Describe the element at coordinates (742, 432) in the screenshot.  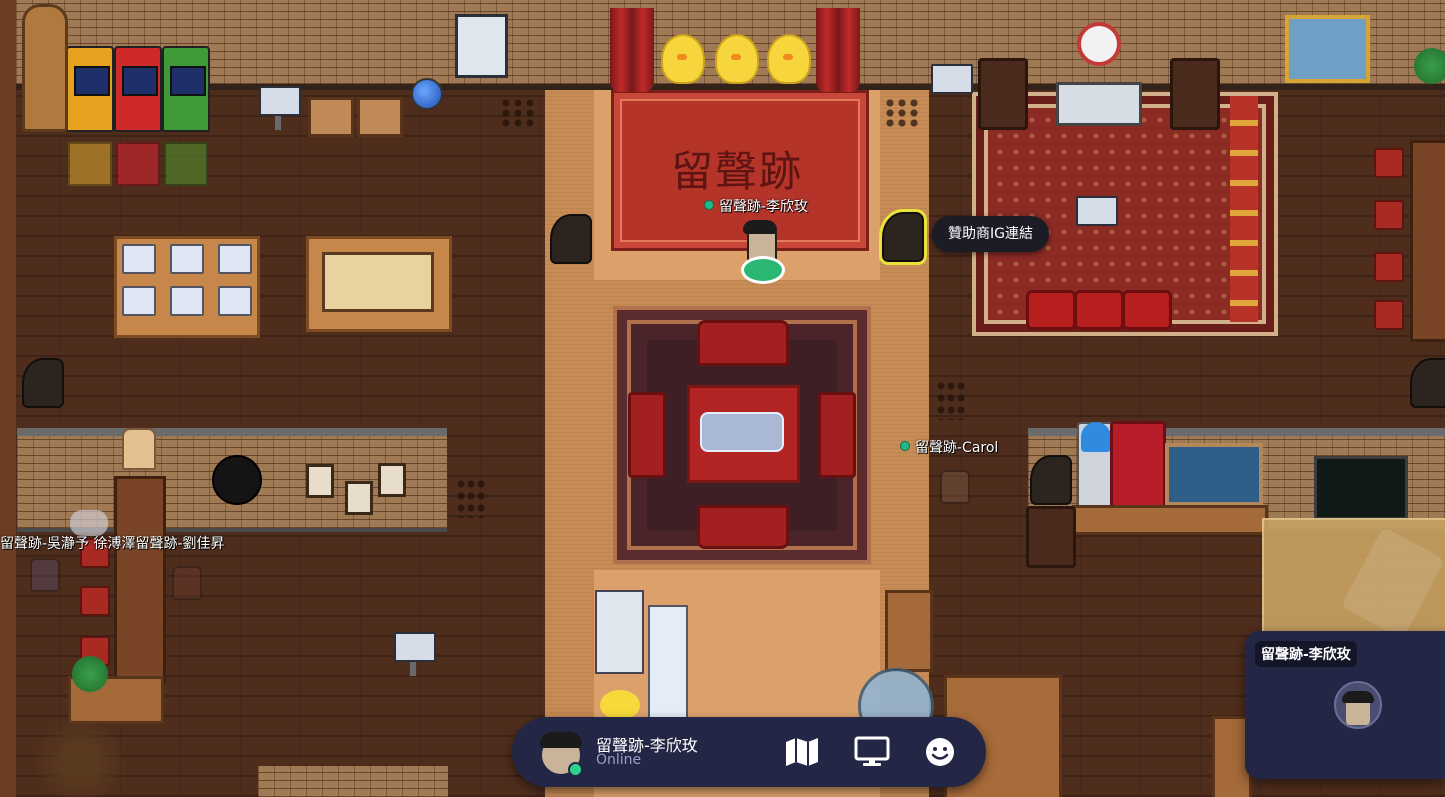
I see `tea-set-icon` at that location.